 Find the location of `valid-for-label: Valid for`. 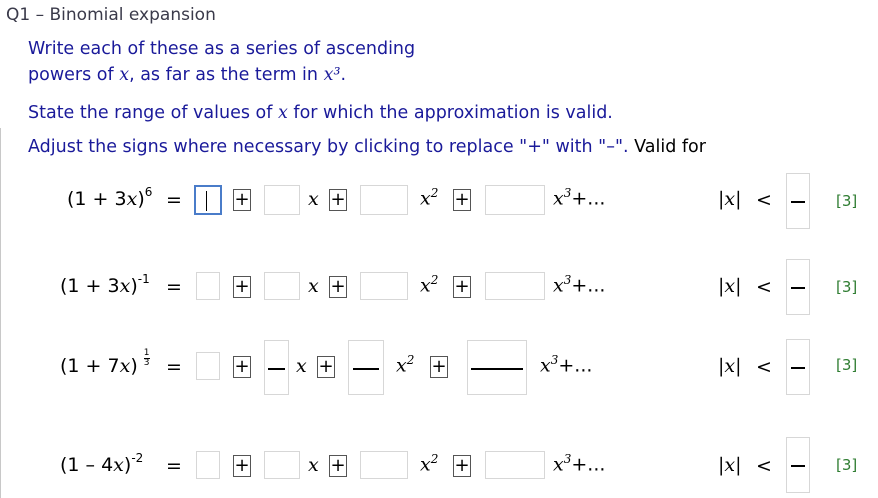

valid-for-label: Valid for is located at coordinates (670, 147).